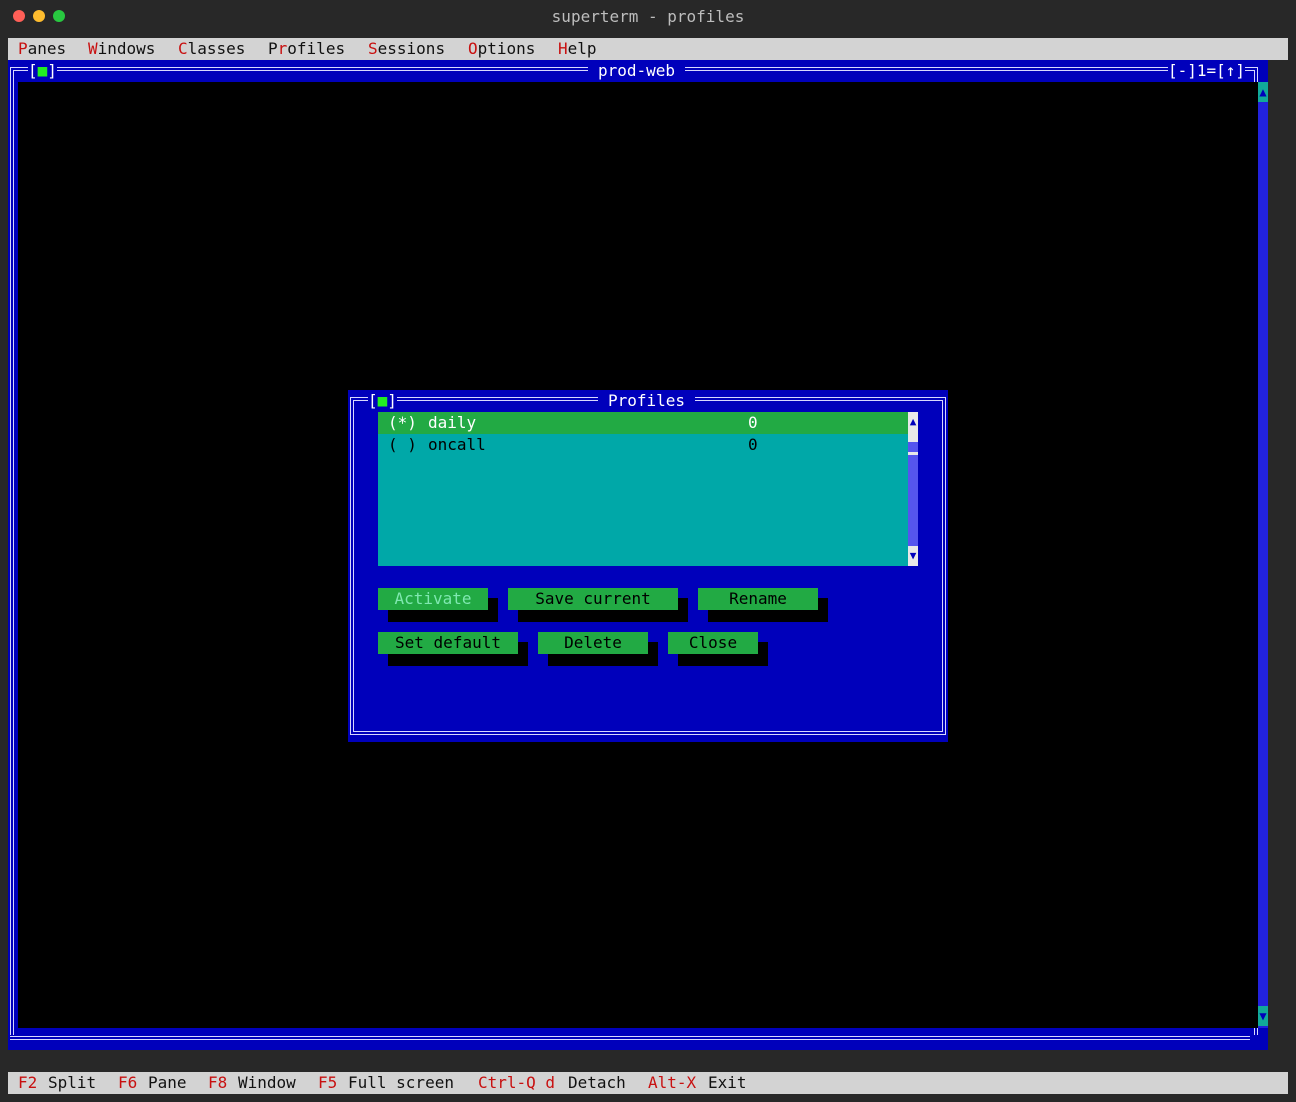  Describe the element at coordinates (402, 422) in the screenshot. I see `radio-marker: (*)` at that location.